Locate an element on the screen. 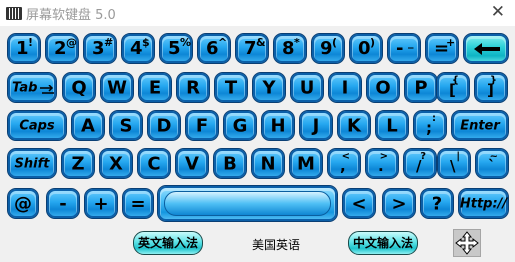  key-minus: - _ is located at coordinates (404, 48).